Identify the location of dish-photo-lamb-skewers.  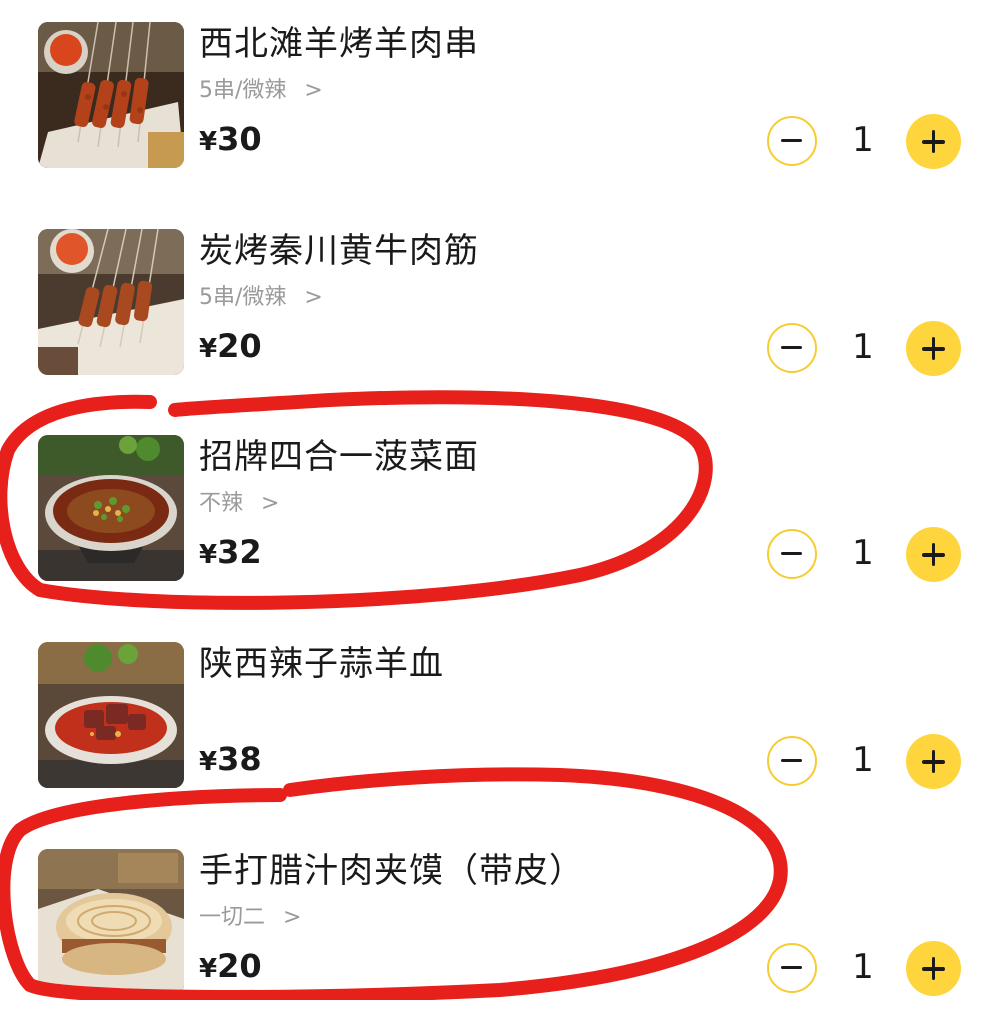
(111, 95).